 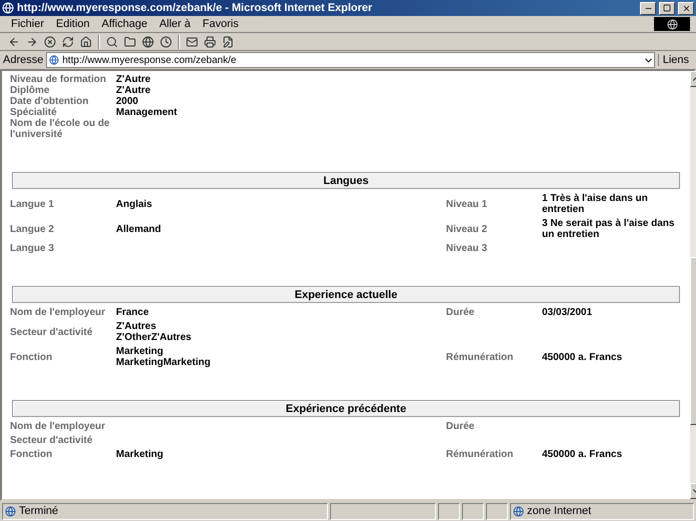 I want to click on field-value: Allemand, so click(x=139, y=229).